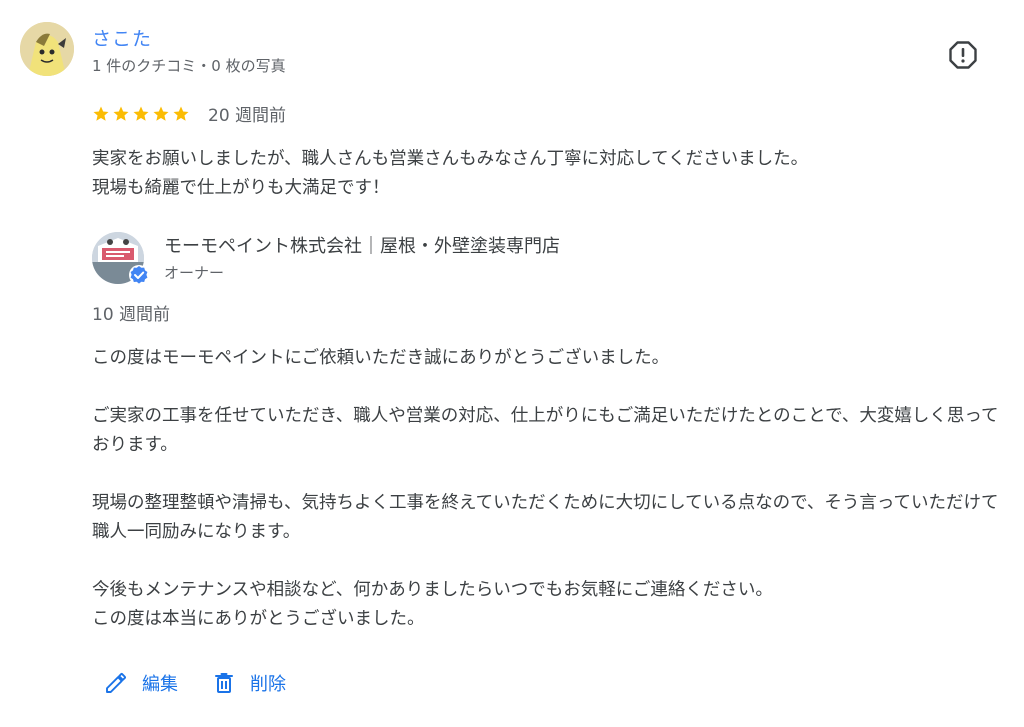 The height and width of the screenshot is (727, 1024). I want to click on reply-actions: 編集 削除, so click(212, 683).